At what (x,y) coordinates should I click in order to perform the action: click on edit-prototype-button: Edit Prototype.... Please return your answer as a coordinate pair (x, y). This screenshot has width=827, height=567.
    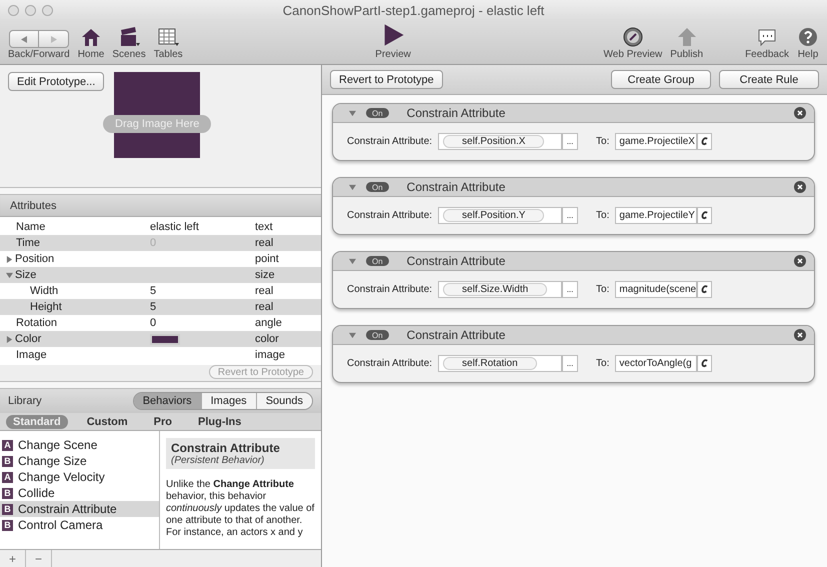
    Looking at the image, I should click on (56, 81).